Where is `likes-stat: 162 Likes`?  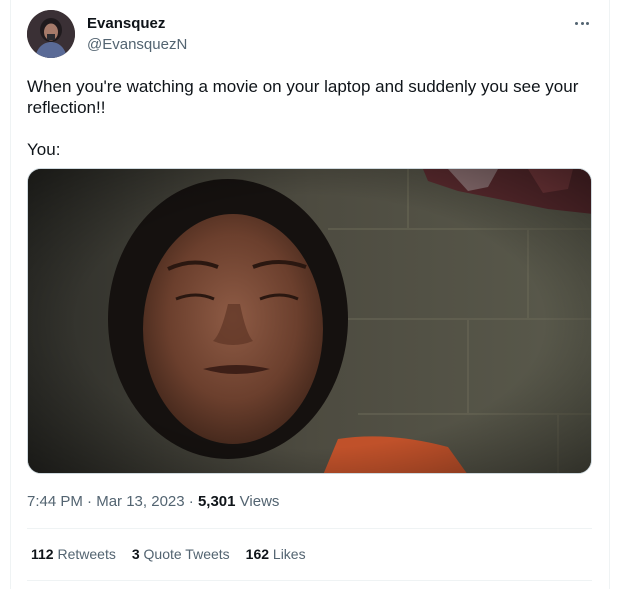 likes-stat: 162 Likes is located at coordinates (276, 554).